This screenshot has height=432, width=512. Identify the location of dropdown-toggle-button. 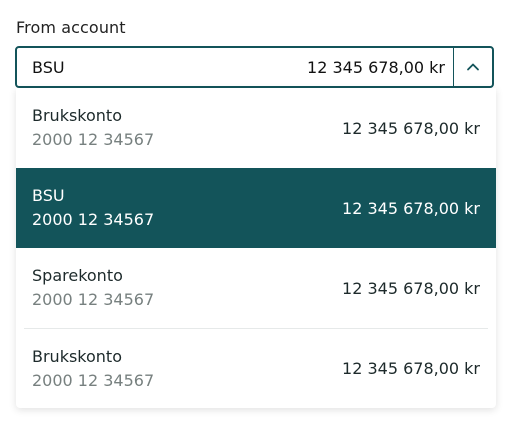
(473, 67).